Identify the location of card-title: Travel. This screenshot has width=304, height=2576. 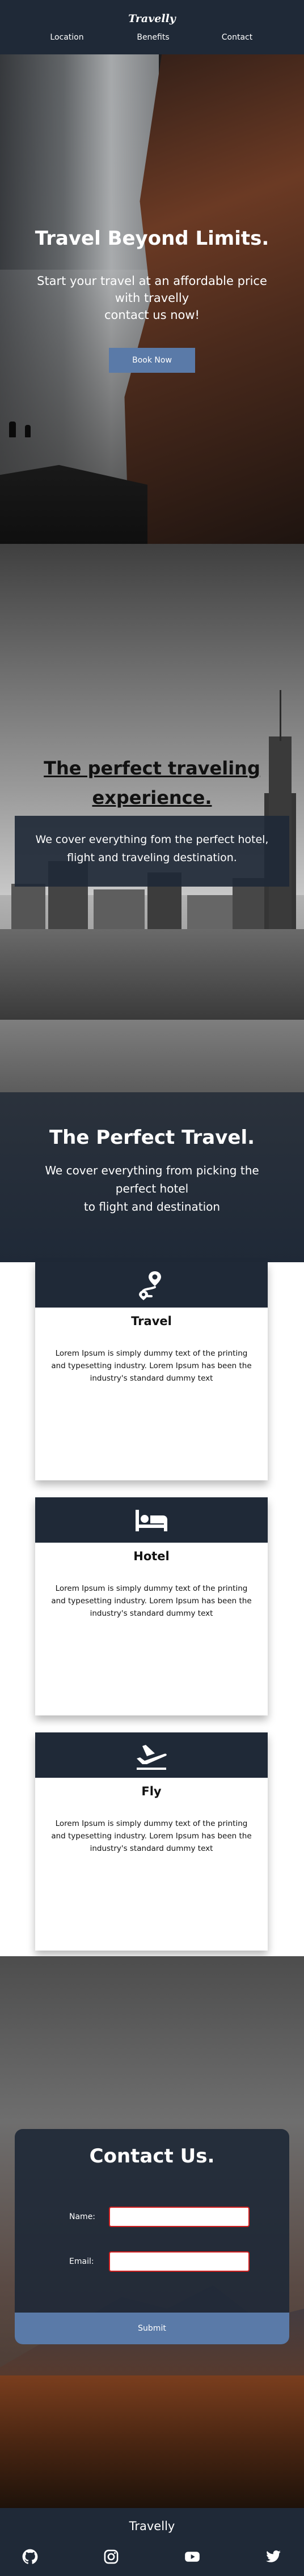
(151, 1321).